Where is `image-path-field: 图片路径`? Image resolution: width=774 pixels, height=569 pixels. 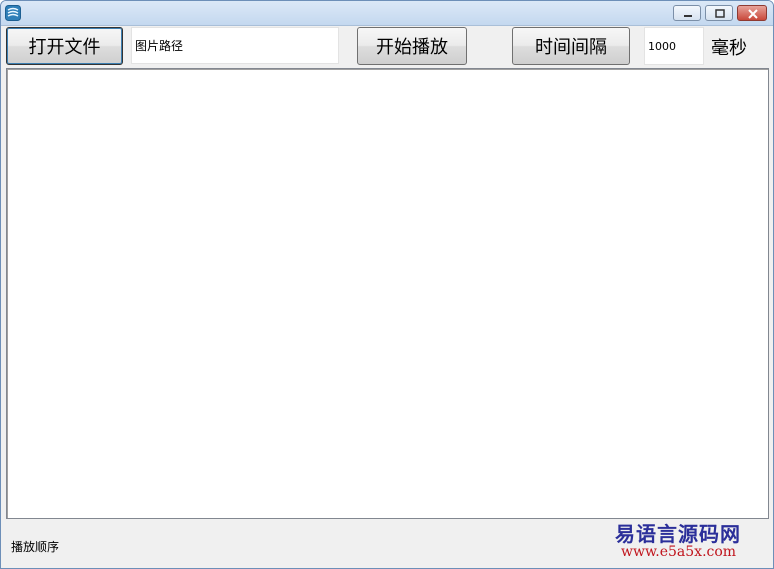 image-path-field: 图片路径 is located at coordinates (235, 45).